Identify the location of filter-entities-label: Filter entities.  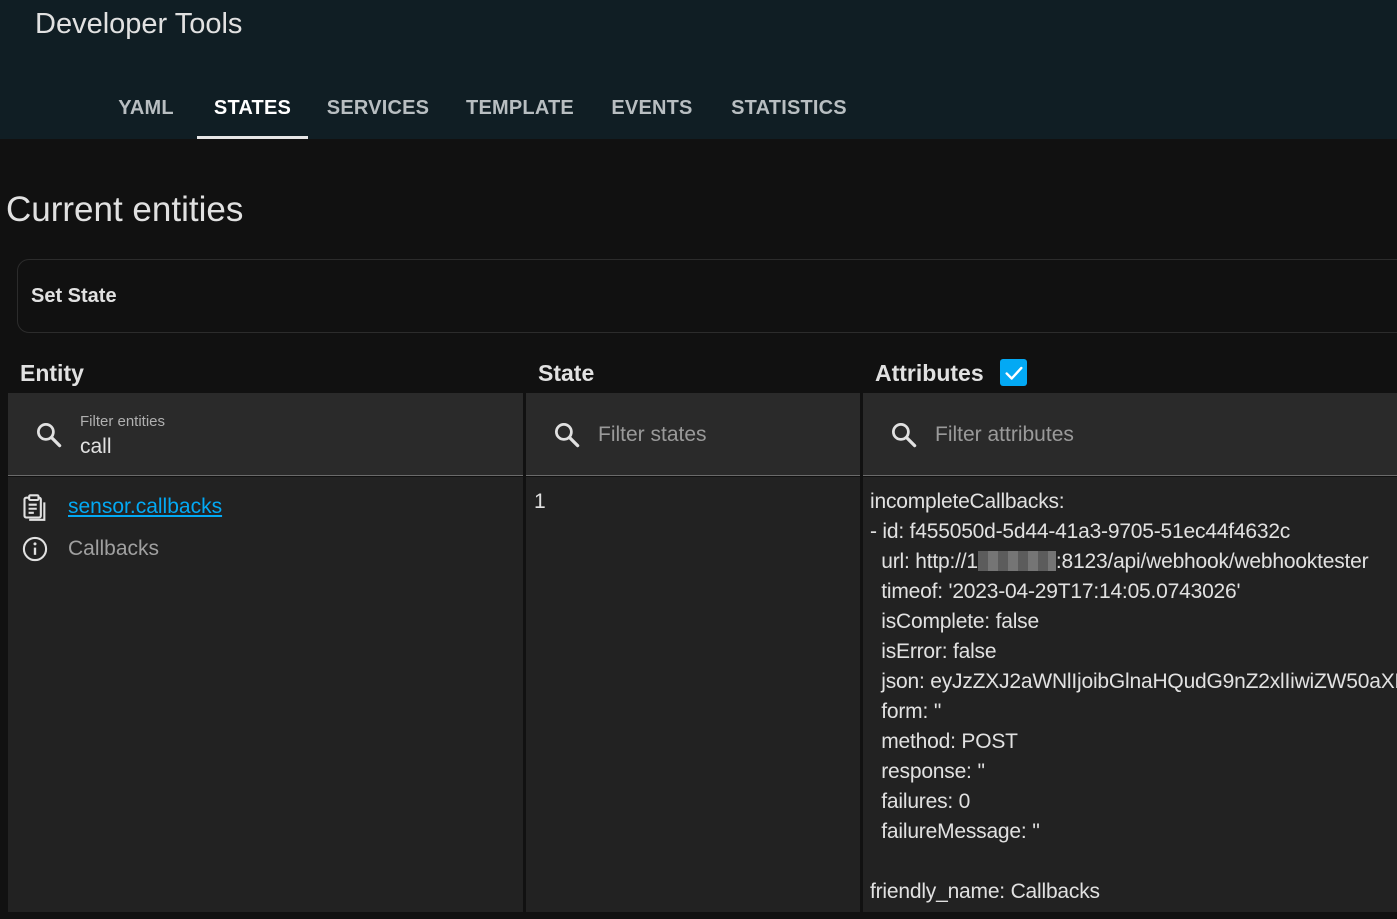
(123, 421).